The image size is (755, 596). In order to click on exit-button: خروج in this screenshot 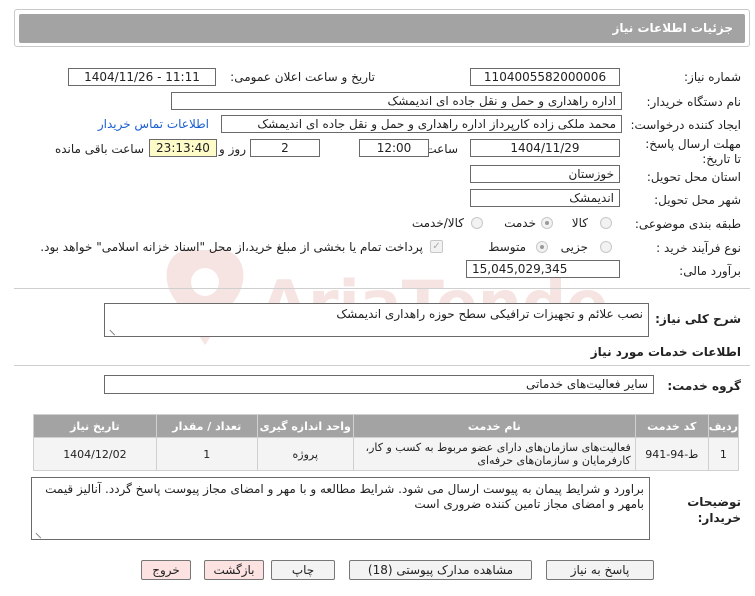, I will do `click(166, 570)`.